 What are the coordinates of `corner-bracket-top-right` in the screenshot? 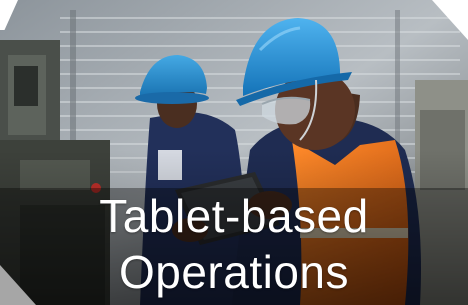 It's located at (450, 20).